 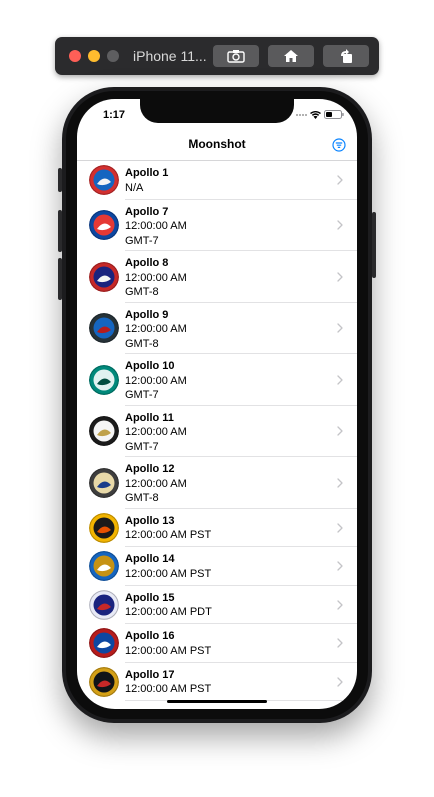 I want to click on mission-name: Apollo 1, so click(x=147, y=173).